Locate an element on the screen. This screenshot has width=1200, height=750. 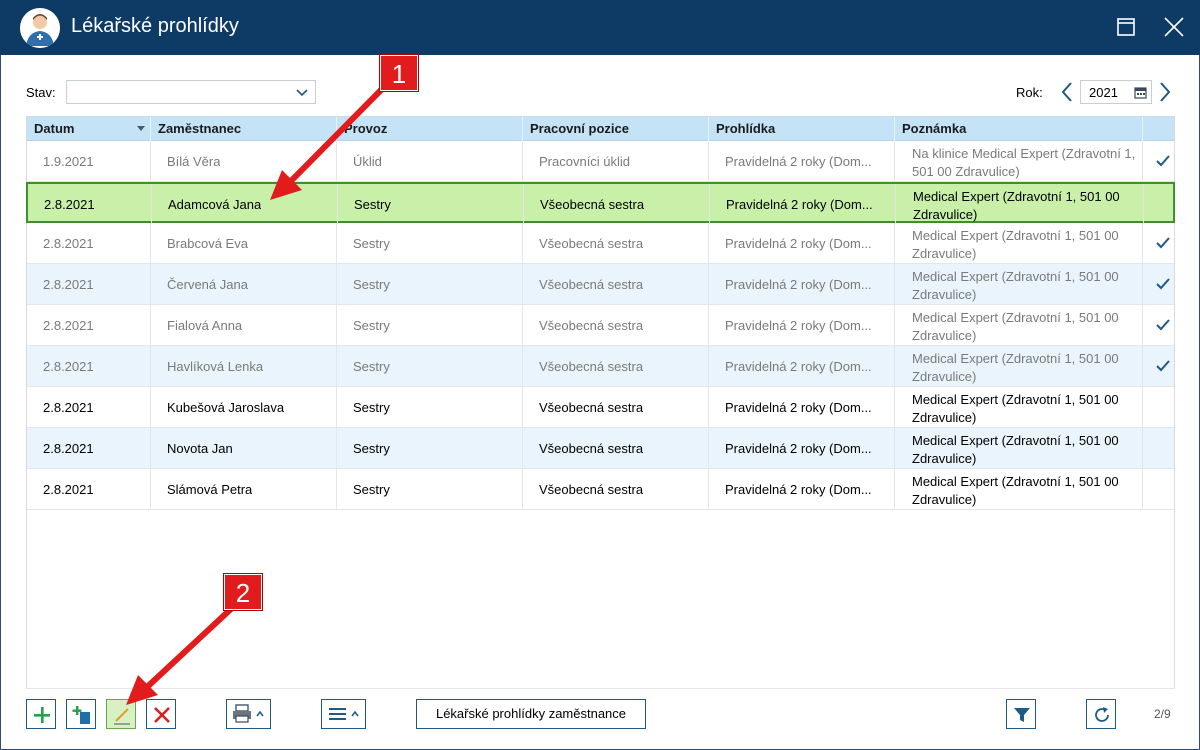
cell-zamestnanec-text: Brabcová Eva is located at coordinates (207, 243).